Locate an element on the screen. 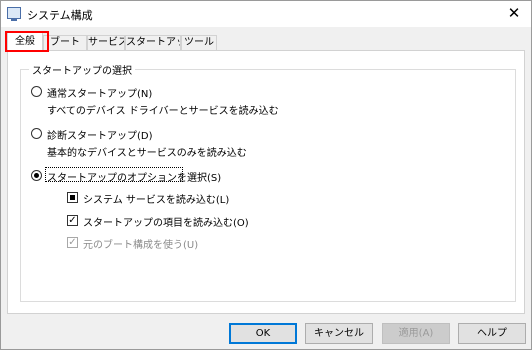  load-startup-items-checkbox: ✓ is located at coordinates (72, 220).